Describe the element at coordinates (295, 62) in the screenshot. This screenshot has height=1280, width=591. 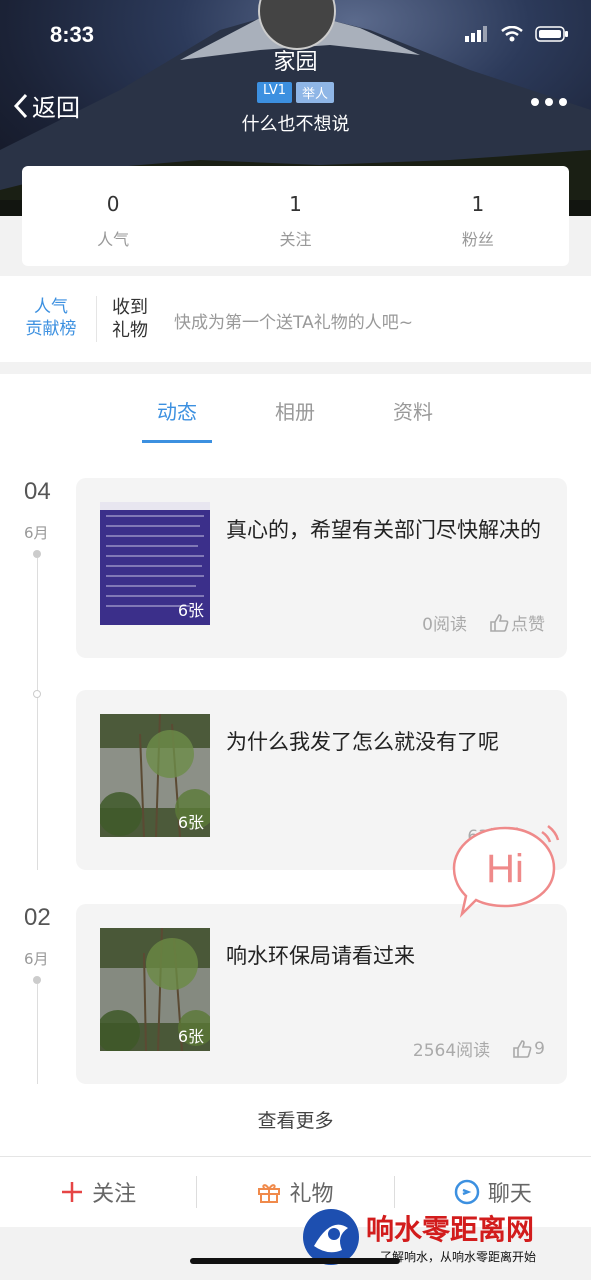
I see `page-title: 家园` at that location.